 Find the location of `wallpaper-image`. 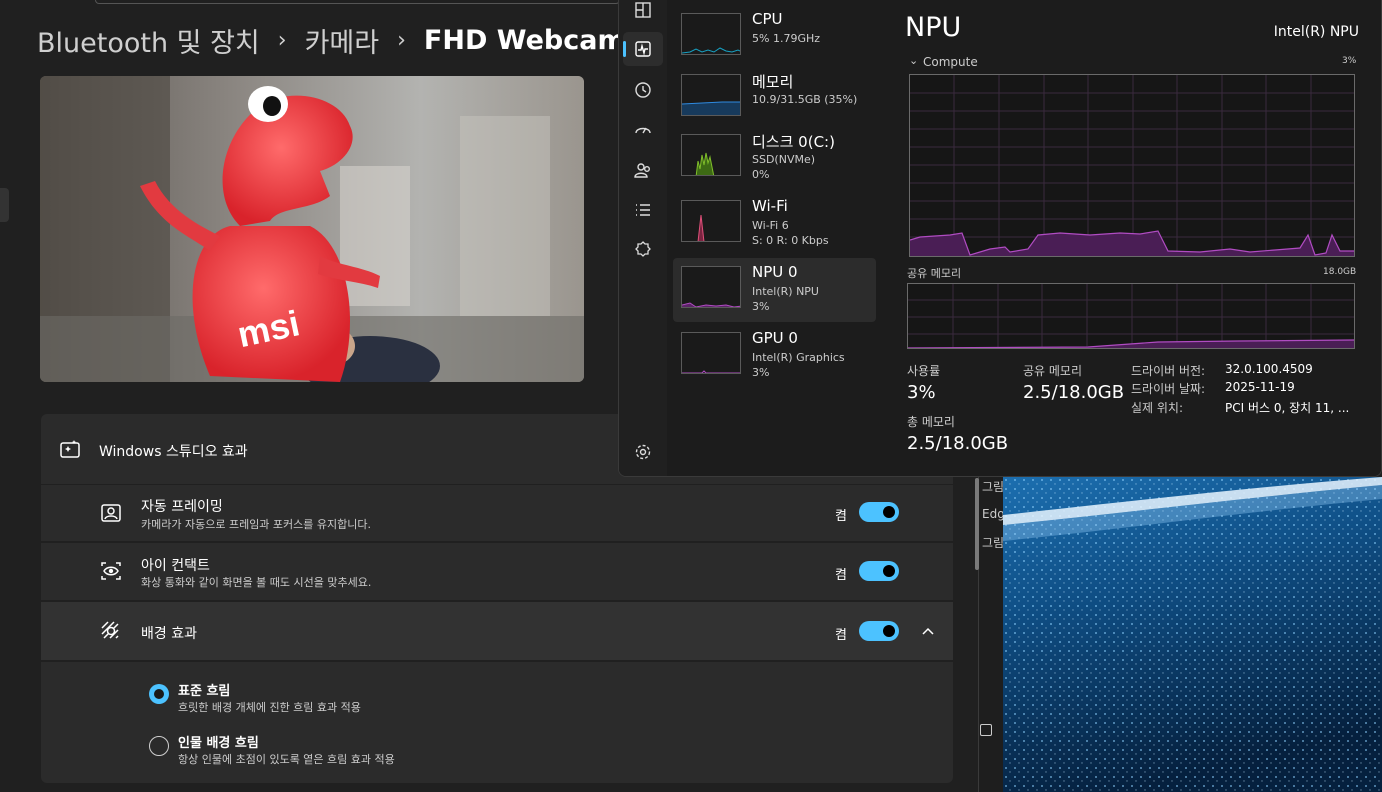

wallpaper-image is located at coordinates (1192, 634).